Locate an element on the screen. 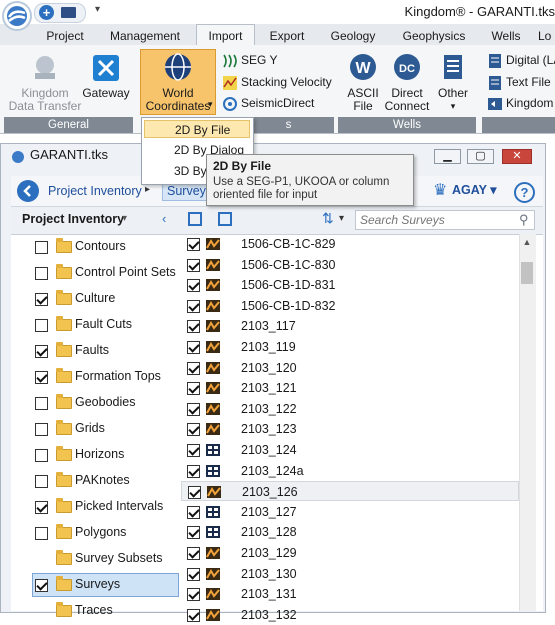 Image resolution: width=555 pixels, height=625 pixels. survey-row: 2103_123 is located at coordinates (350, 429).